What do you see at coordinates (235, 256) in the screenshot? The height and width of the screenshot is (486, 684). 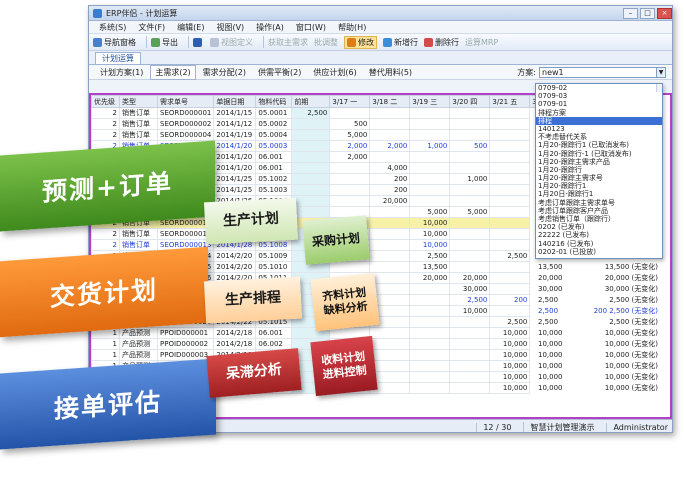 I see `table-cell: 2014/2/20` at bounding box center [235, 256].